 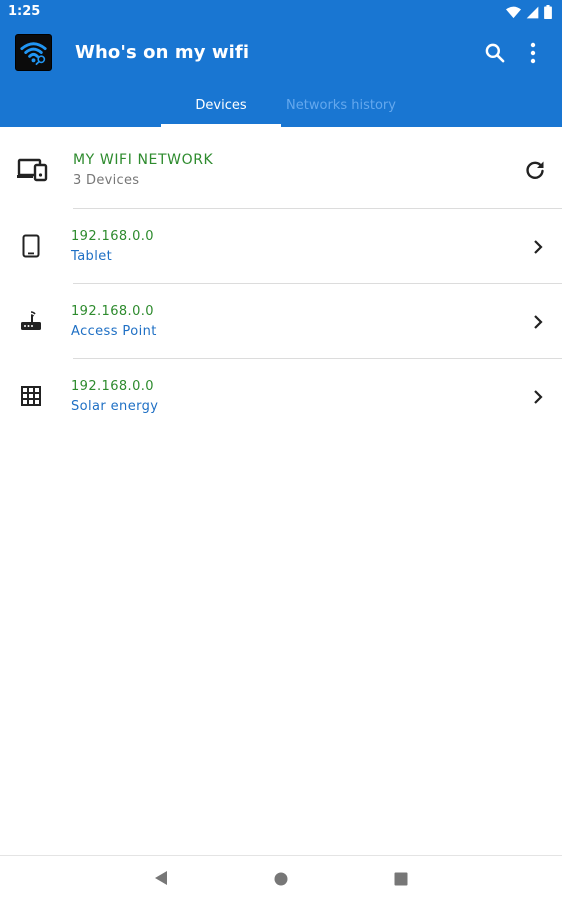 What do you see at coordinates (33, 52) in the screenshot?
I see `wifi-search-app-icon` at bounding box center [33, 52].